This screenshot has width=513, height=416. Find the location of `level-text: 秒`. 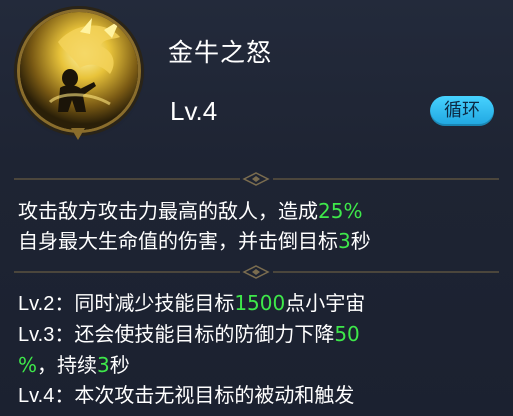

level-text: 秒 is located at coordinates (119, 365).